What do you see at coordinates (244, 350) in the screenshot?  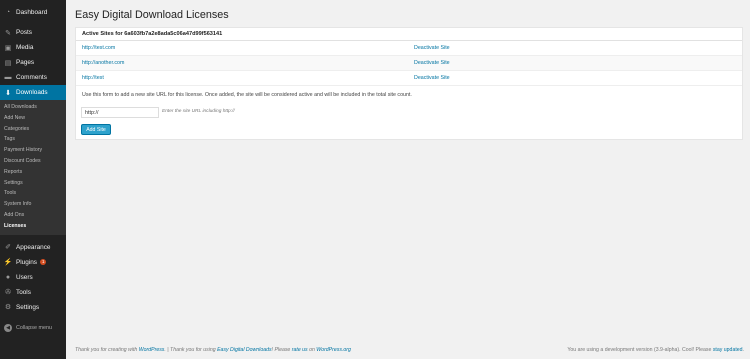 I see `edd-link: Easy Digital Downloads` at bounding box center [244, 350].